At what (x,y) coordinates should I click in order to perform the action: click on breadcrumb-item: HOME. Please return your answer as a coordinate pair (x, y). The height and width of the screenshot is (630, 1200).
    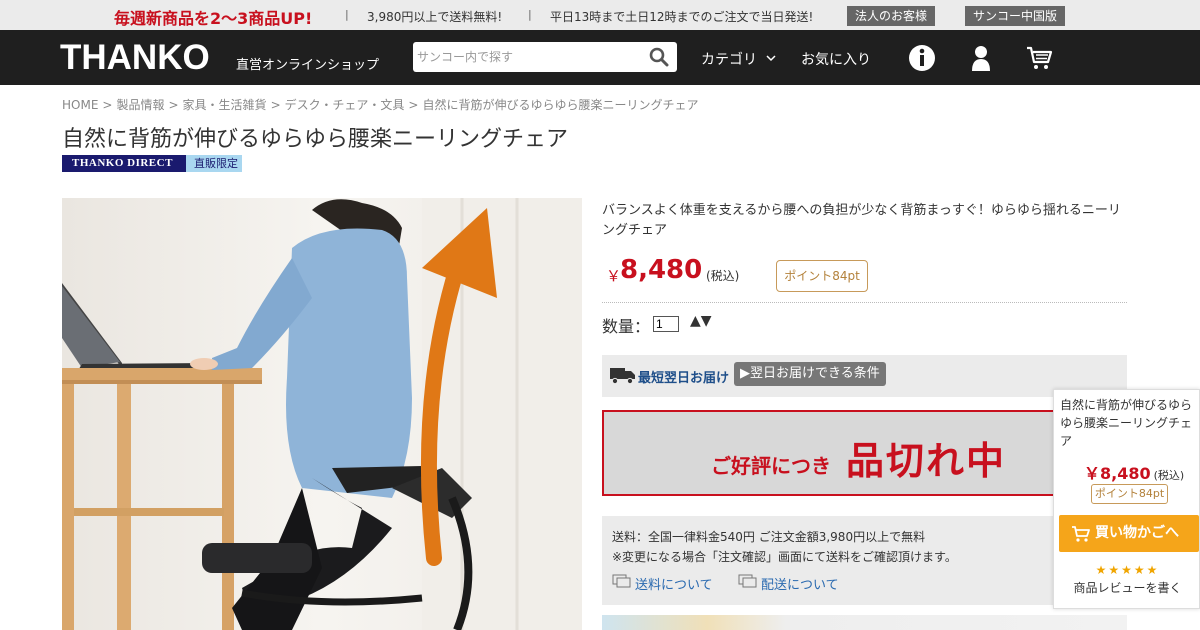
    Looking at the image, I should click on (80, 105).